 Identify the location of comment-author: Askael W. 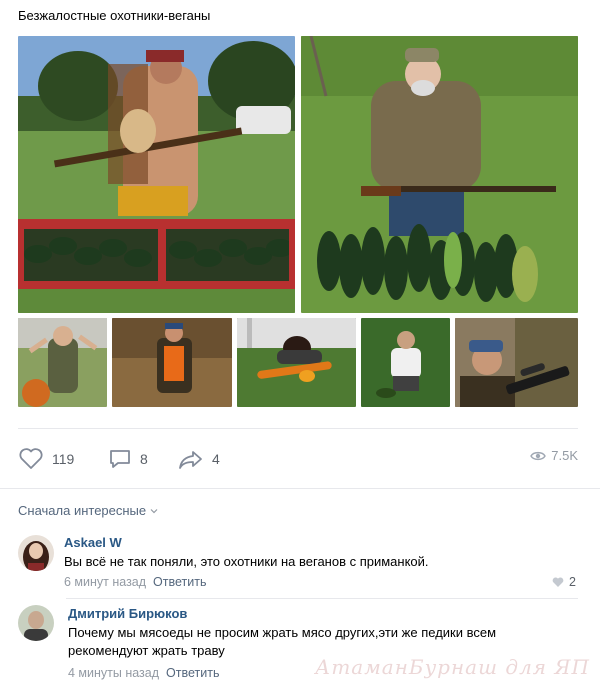
(93, 542).